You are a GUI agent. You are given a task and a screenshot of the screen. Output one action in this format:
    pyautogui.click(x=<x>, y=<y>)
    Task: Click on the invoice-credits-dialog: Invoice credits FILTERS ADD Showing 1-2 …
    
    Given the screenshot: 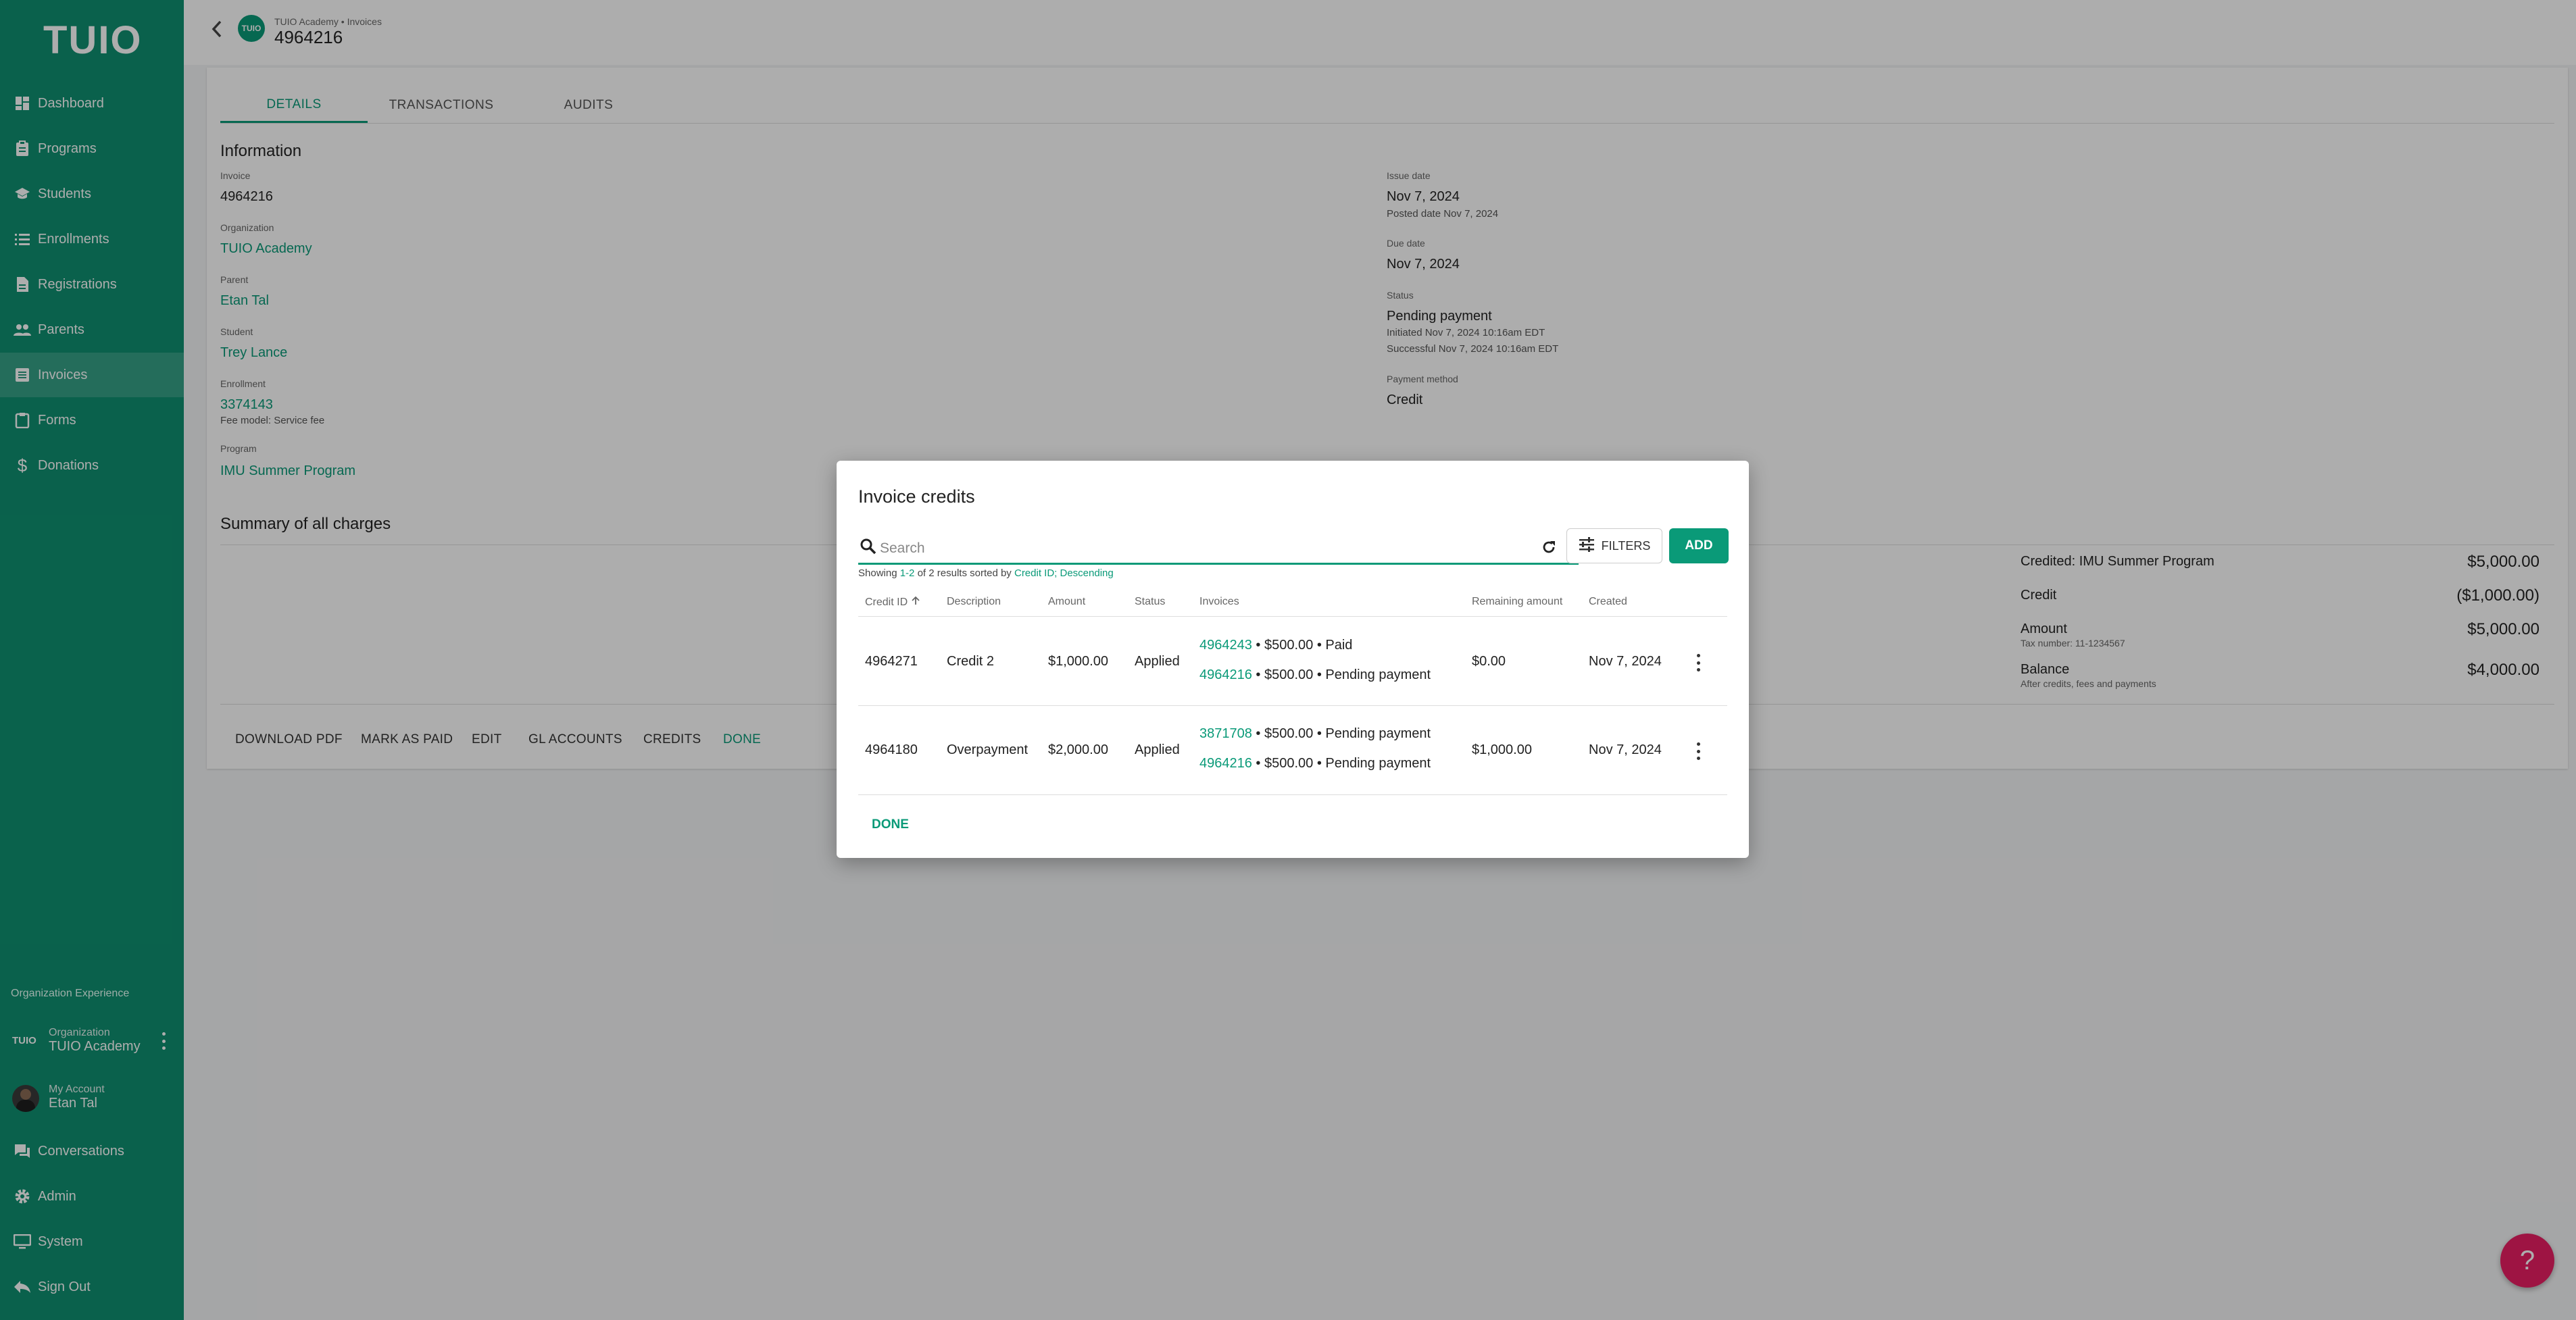 What is the action you would take?
    pyautogui.click(x=1293, y=659)
    